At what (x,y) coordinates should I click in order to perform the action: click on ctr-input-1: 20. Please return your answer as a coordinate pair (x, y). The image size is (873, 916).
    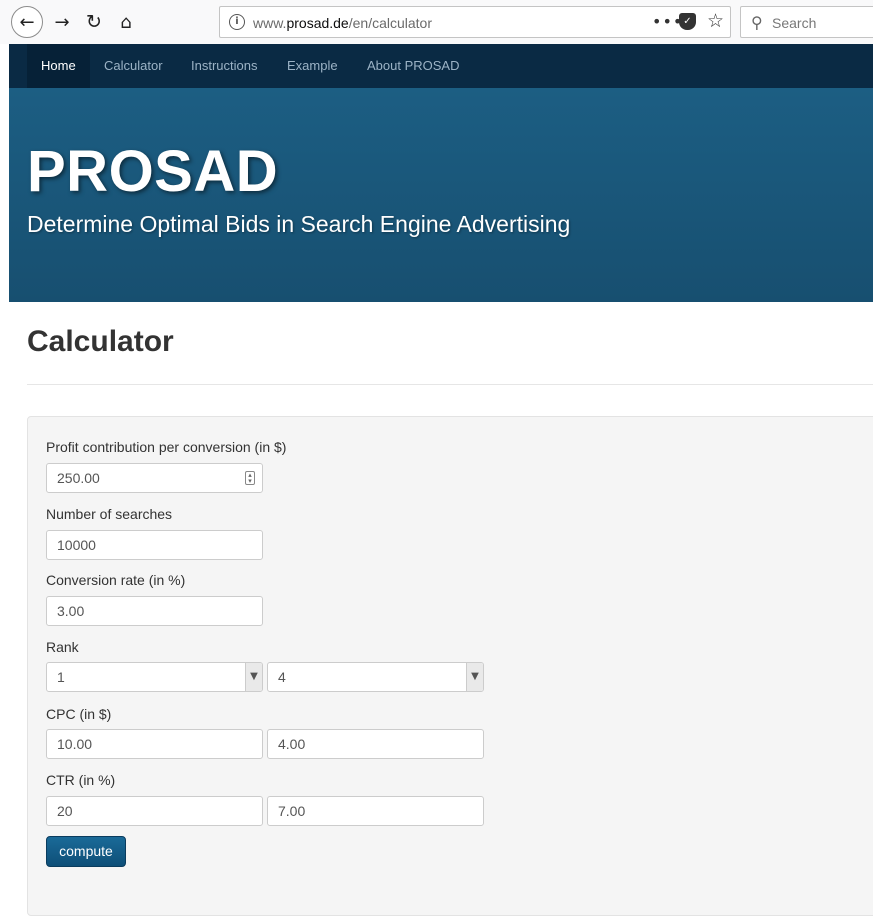
    Looking at the image, I should click on (154, 811).